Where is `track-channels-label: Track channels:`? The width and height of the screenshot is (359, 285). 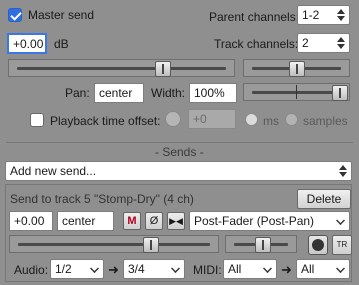
track-channels-label: Track channels: is located at coordinates (256, 44).